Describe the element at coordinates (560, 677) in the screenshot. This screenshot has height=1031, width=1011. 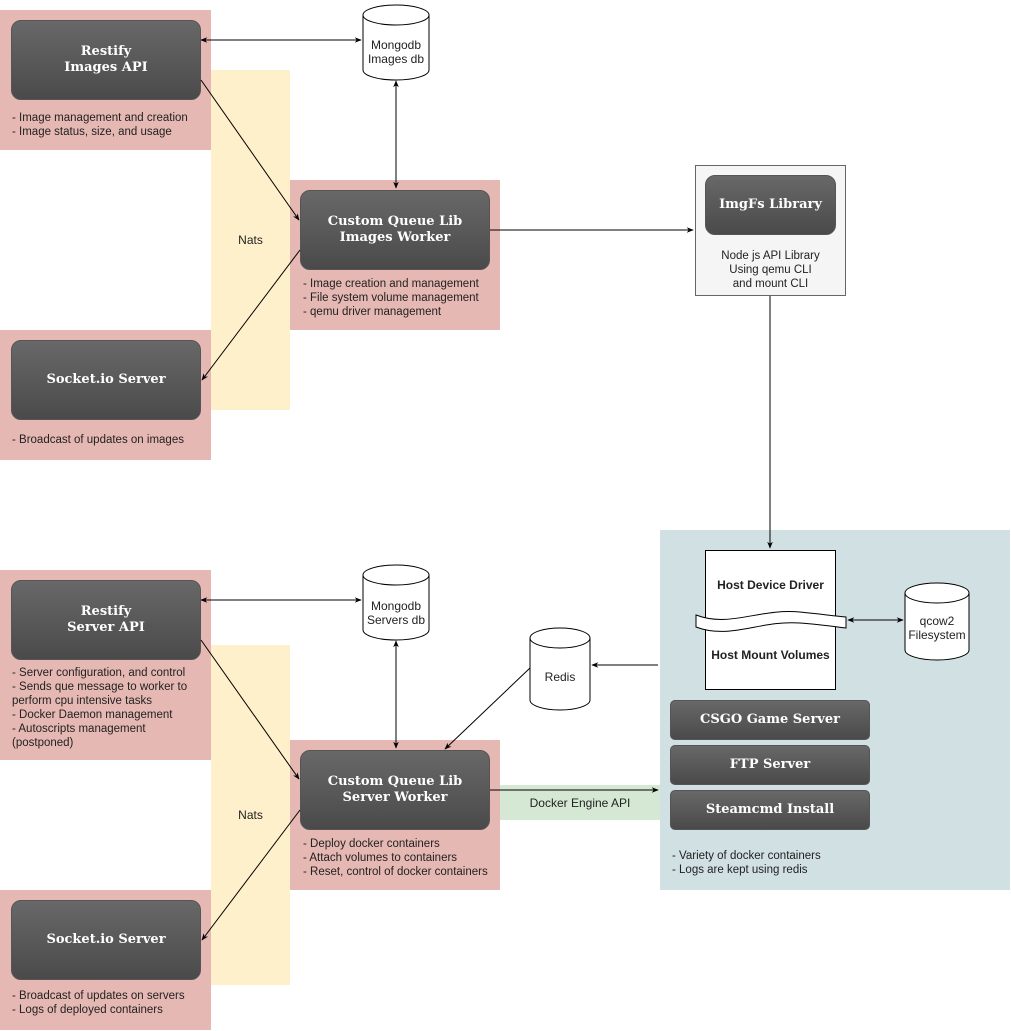
I see `redis-label: Redis` at that location.